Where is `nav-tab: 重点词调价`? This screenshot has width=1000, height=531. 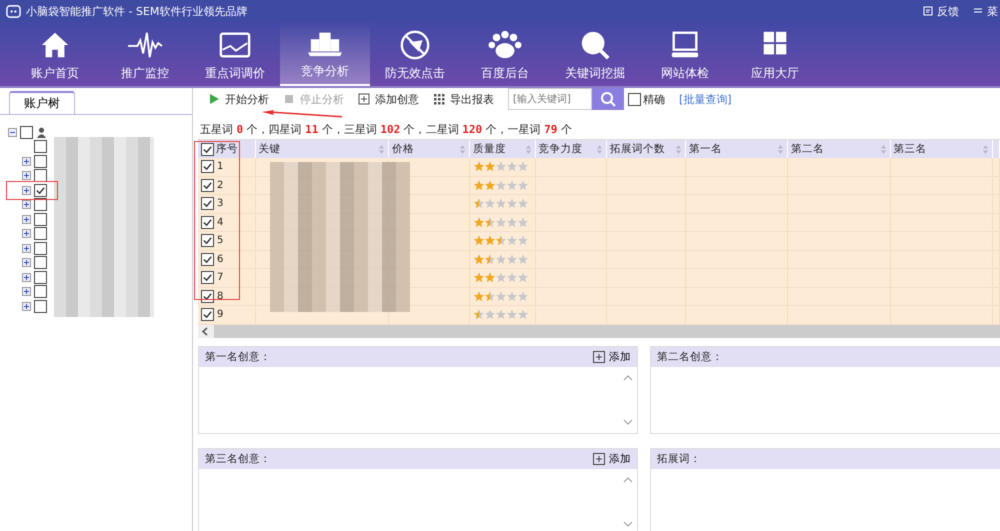
nav-tab: 重点词调价 is located at coordinates (235, 54).